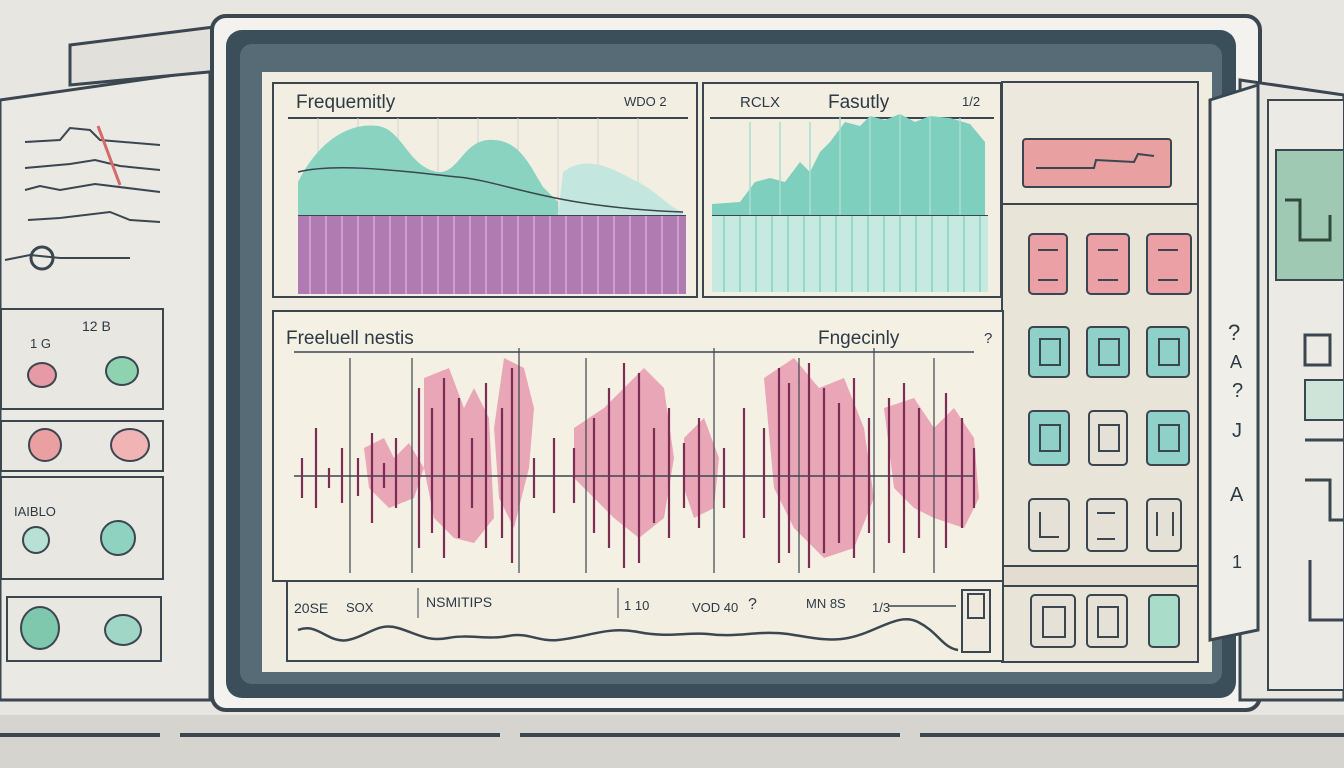 The width and height of the screenshot is (1344, 768). Describe the element at coordinates (123, 630) in the screenshot. I see `teal-dial` at that location.